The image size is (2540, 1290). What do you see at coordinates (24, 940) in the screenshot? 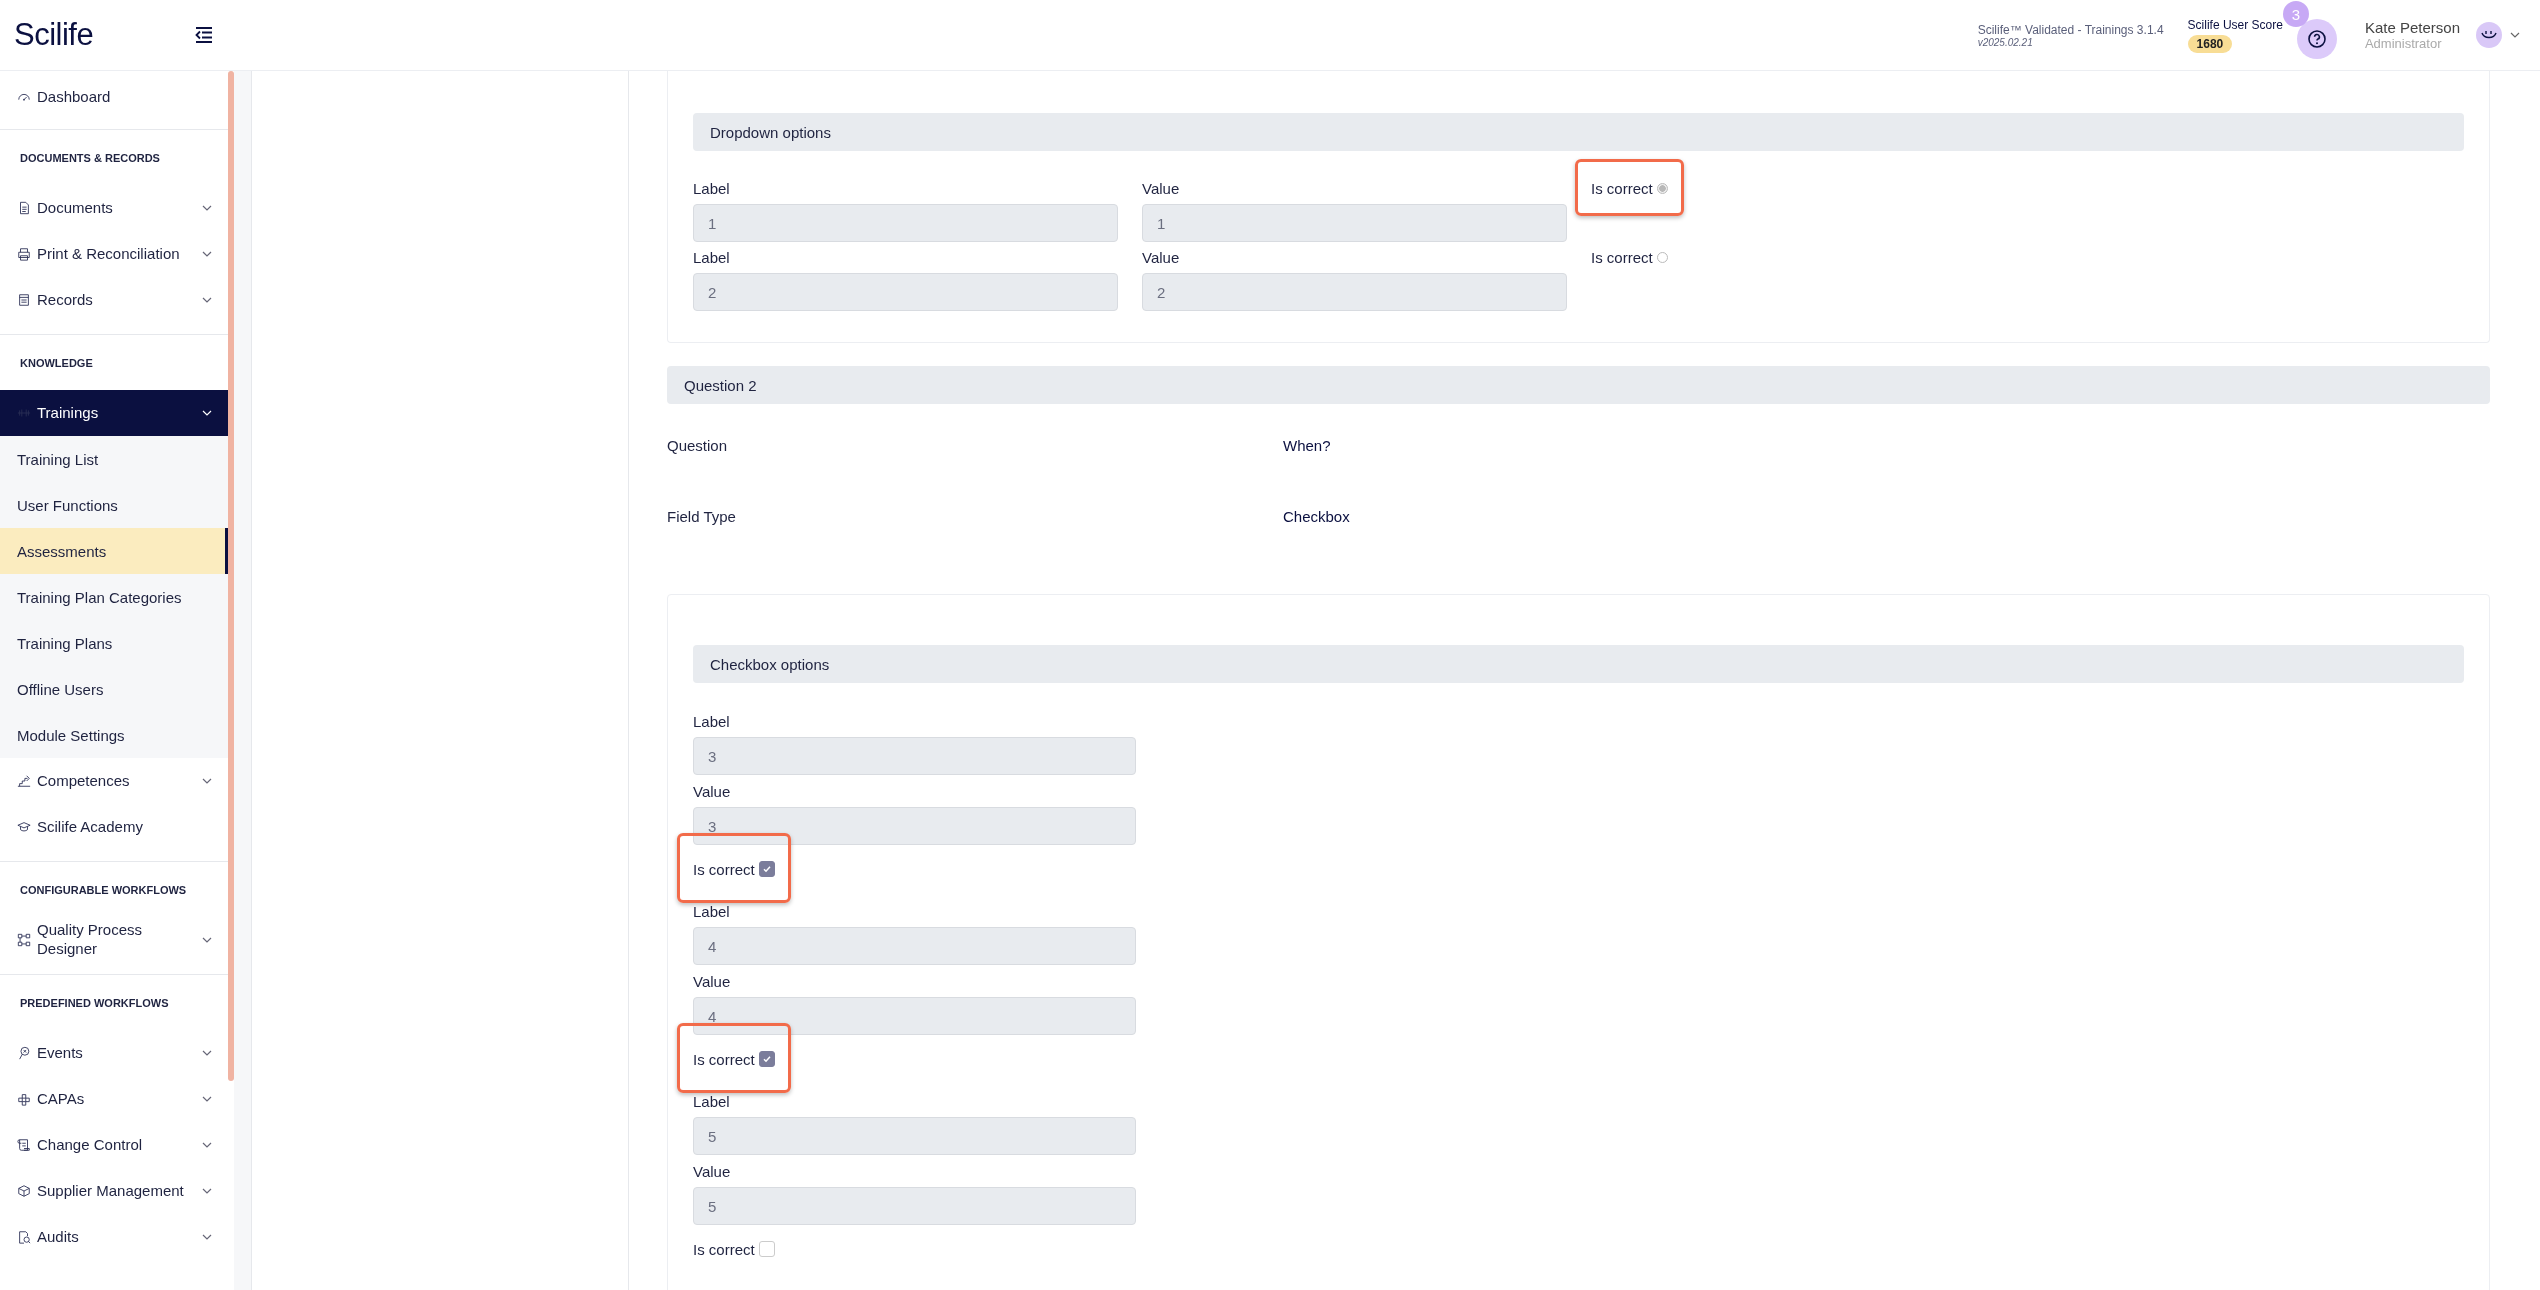
I see `flowchart-icon` at bounding box center [24, 940].